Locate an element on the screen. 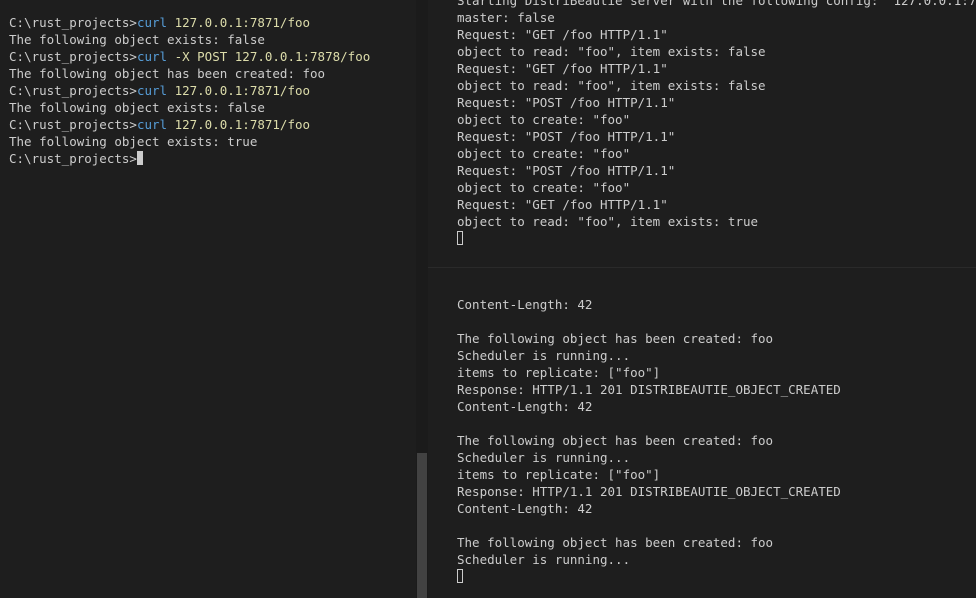 This screenshot has height=598, width=976. output-line: The following object exists: true is located at coordinates (133, 141).